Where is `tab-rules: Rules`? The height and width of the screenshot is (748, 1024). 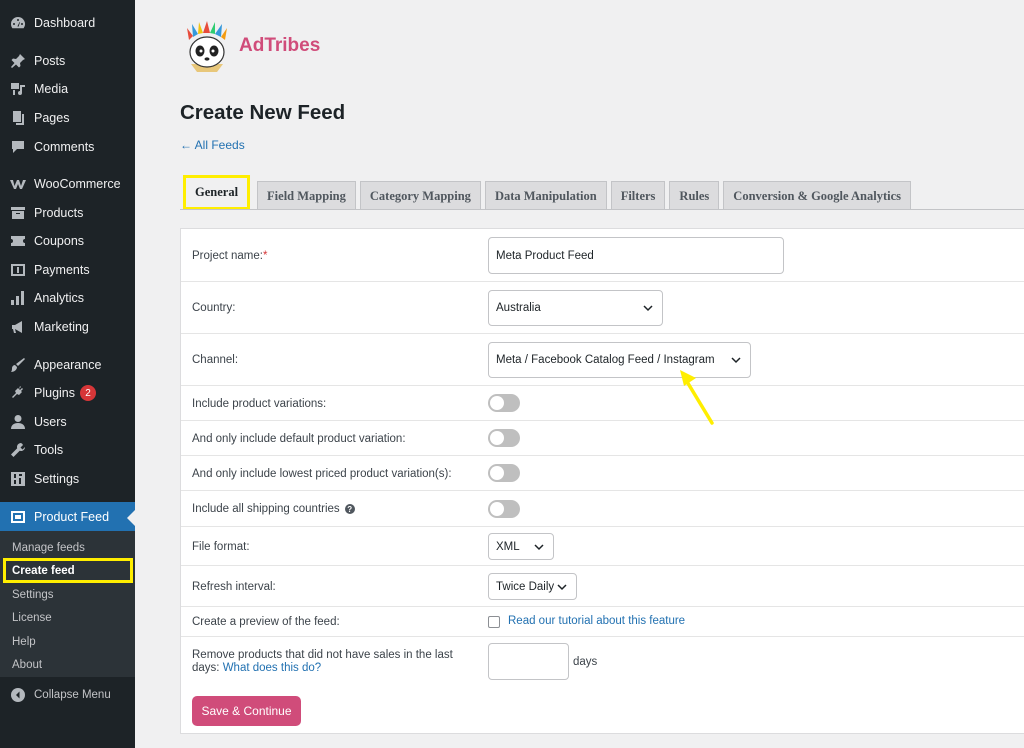 tab-rules: Rules is located at coordinates (694, 195).